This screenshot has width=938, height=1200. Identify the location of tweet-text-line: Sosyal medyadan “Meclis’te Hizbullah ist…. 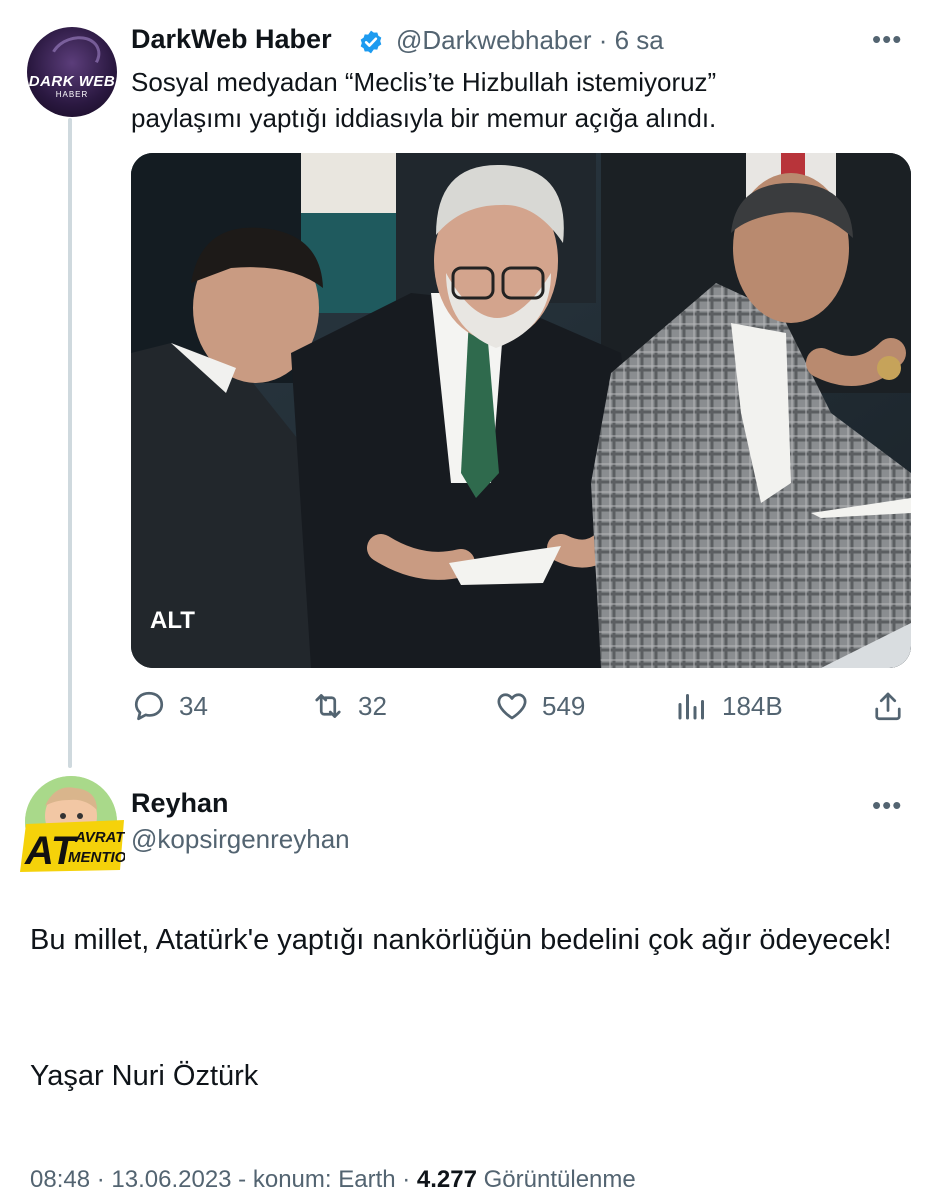
(424, 82).